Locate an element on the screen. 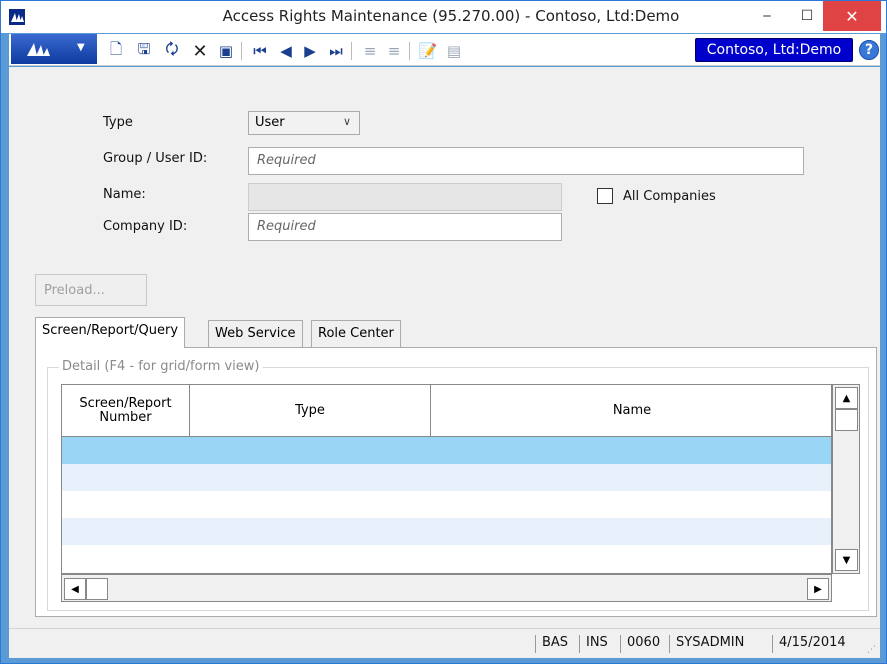 This screenshot has width=887, height=664. all-companies-checkbox is located at coordinates (605, 196).